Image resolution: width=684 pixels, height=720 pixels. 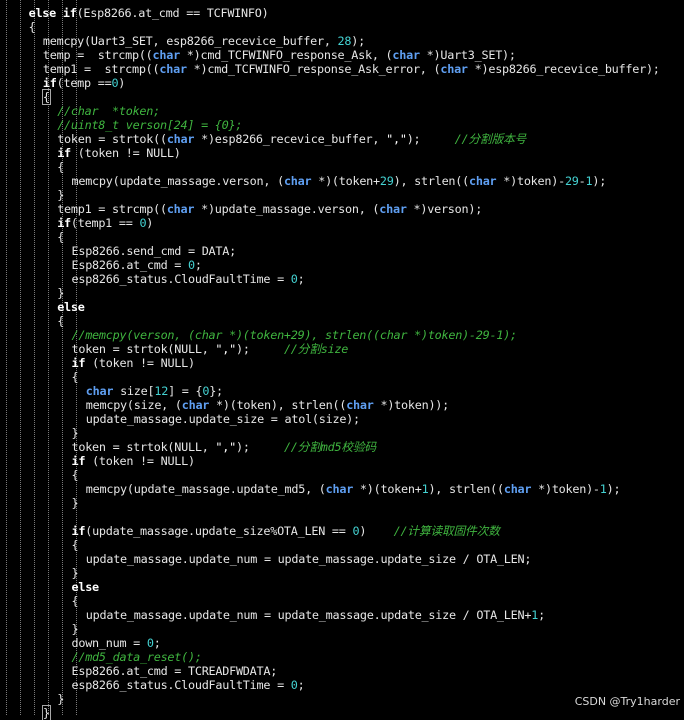 What do you see at coordinates (154, 251) in the screenshot?
I see `code-line: Esp8266.send_cmd = DATA;` at bounding box center [154, 251].